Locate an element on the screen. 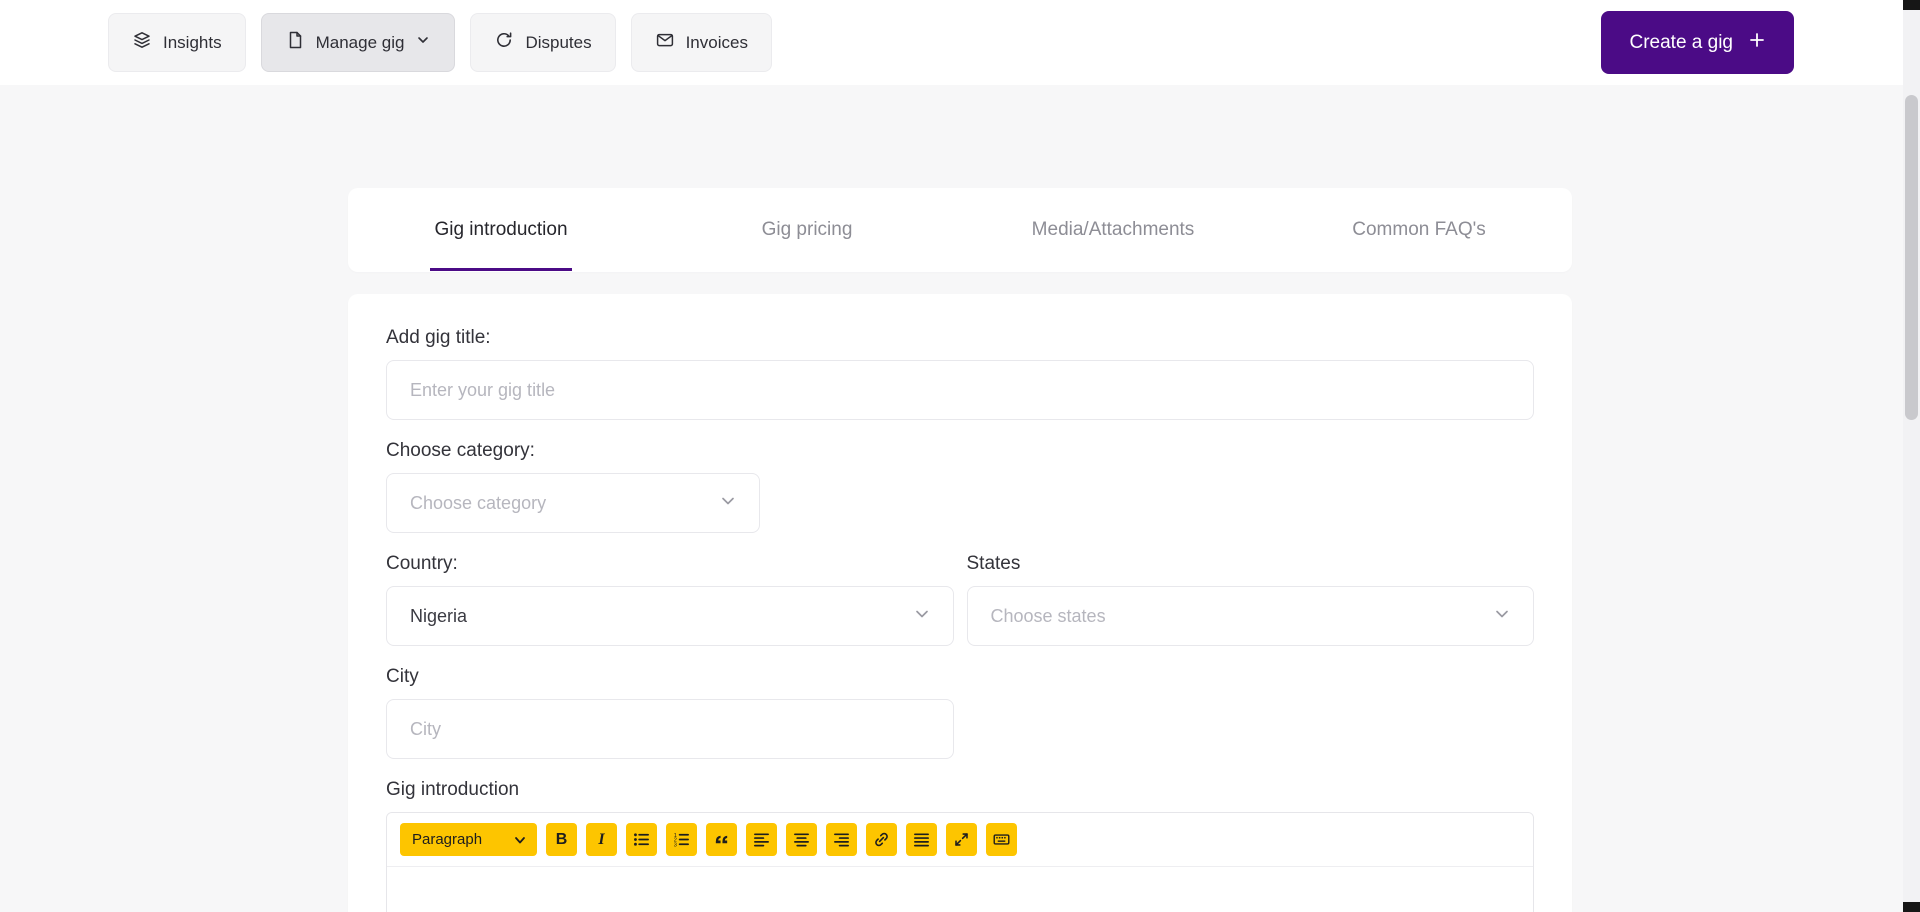  ordered-list-button: 123 is located at coordinates (681, 839).